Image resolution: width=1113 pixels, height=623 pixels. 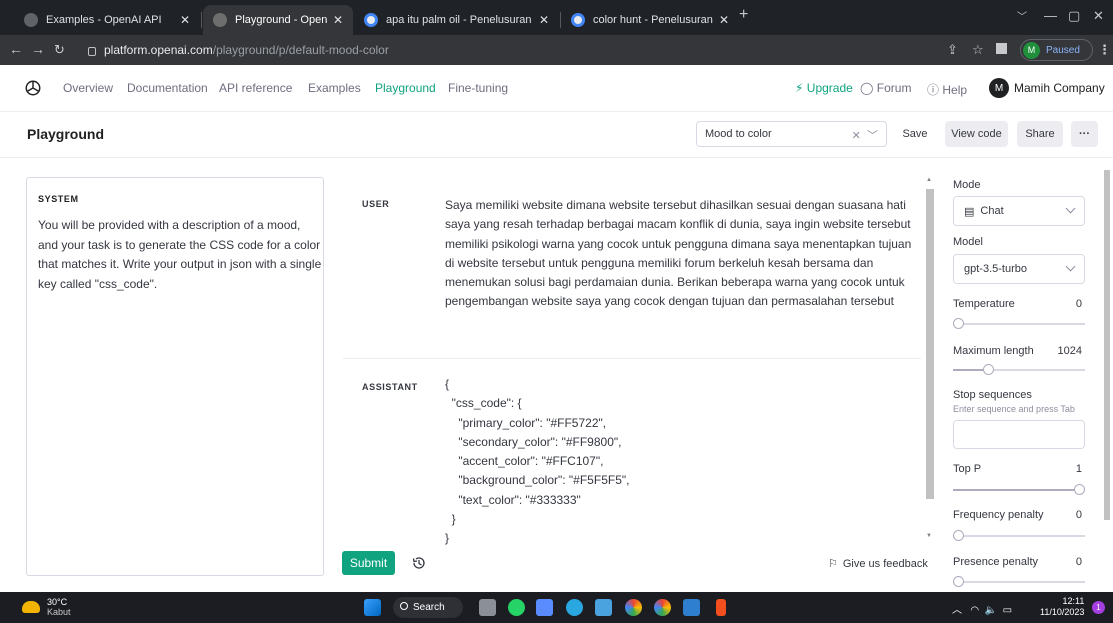 What do you see at coordinates (487, 607) in the screenshot?
I see `task-view-icon` at bounding box center [487, 607].